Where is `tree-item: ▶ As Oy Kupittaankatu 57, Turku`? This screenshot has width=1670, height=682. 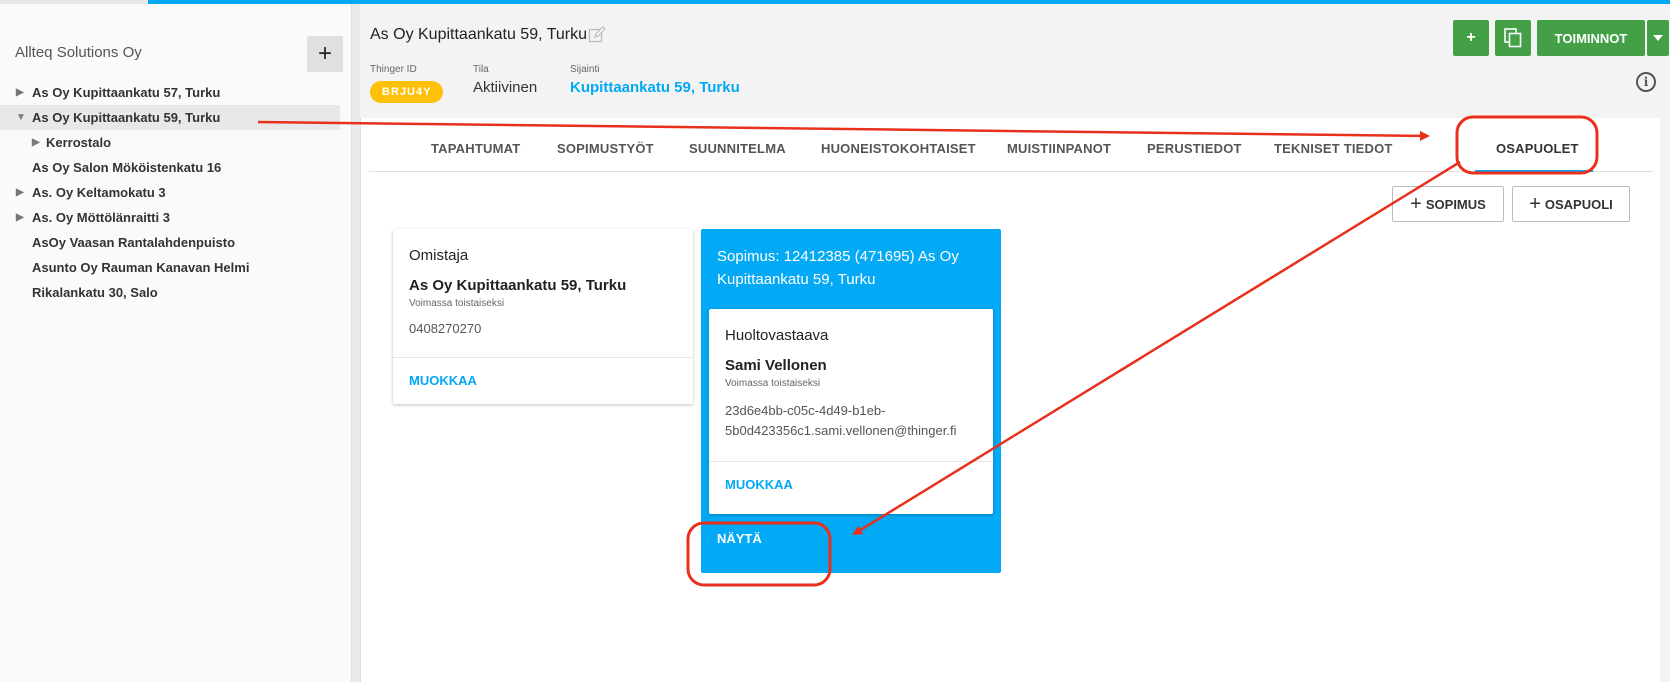 tree-item: ▶ As Oy Kupittaankatu 57, Turku is located at coordinates (170, 92).